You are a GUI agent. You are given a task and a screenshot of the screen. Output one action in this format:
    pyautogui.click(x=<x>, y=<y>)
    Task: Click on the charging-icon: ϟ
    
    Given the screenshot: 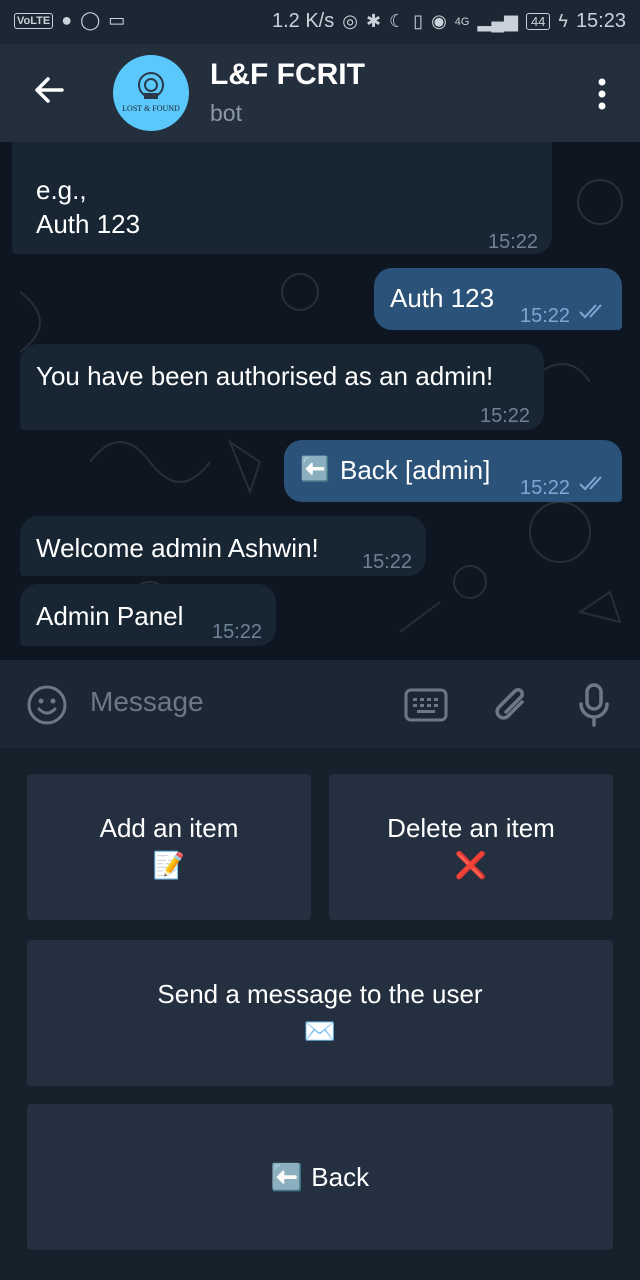 What is the action you would take?
    pyautogui.click(x=563, y=21)
    